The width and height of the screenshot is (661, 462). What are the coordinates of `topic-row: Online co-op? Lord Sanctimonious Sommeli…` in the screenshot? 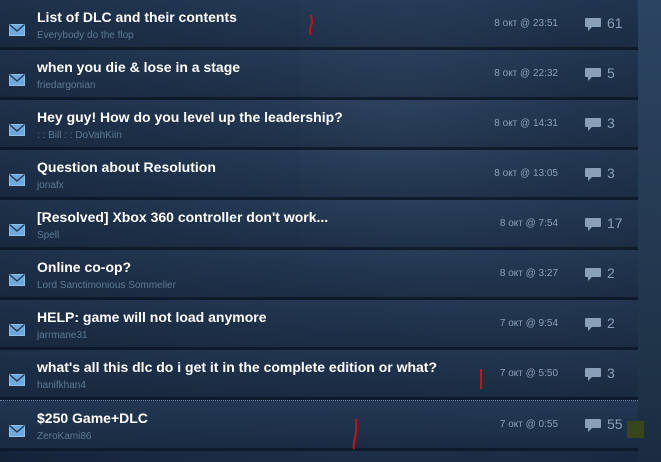 It's located at (319, 275).